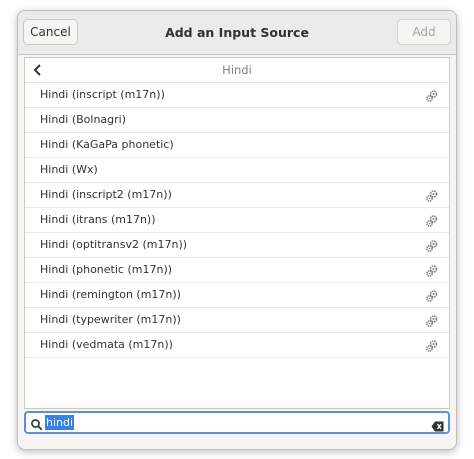 The width and height of the screenshot is (474, 459). I want to click on list-item-label: Hindi (optitransv2 (m17n)), so click(114, 244).